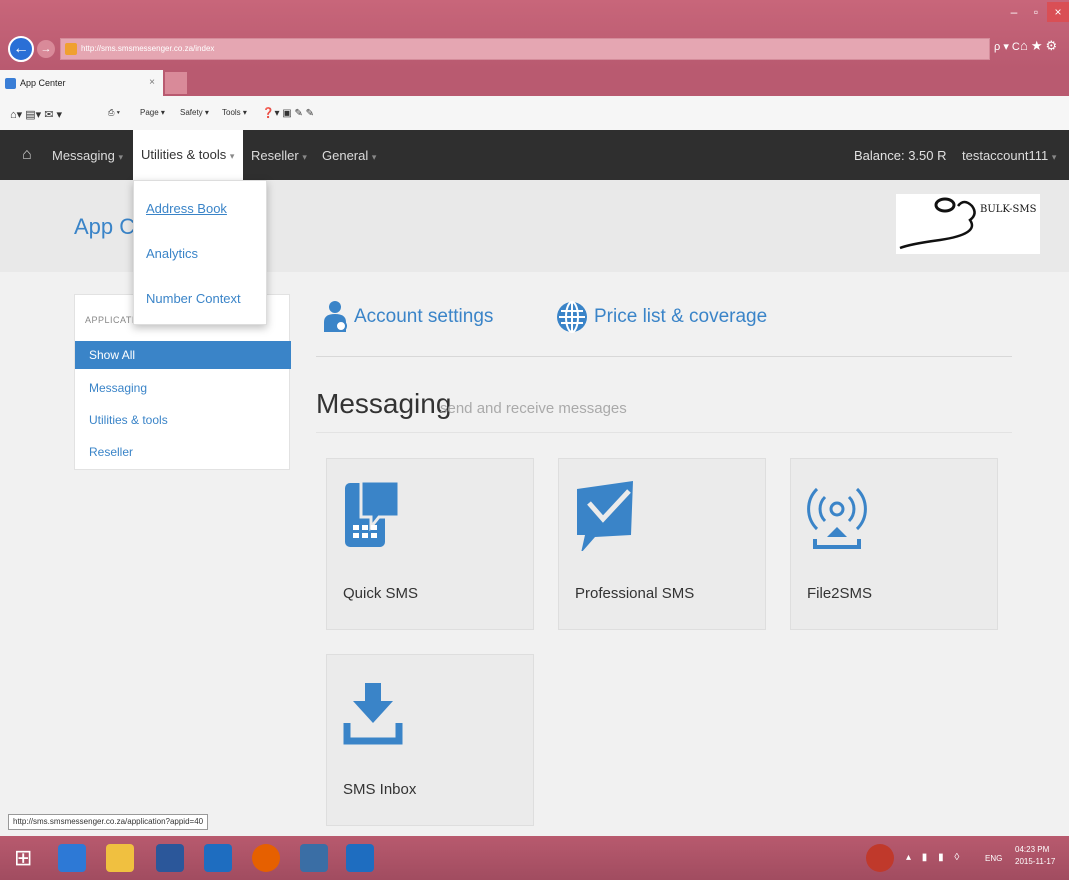 This screenshot has width=1069, height=880. What do you see at coordinates (1008, 209) in the screenshot?
I see `logo-text: BULK-SMS` at bounding box center [1008, 209].